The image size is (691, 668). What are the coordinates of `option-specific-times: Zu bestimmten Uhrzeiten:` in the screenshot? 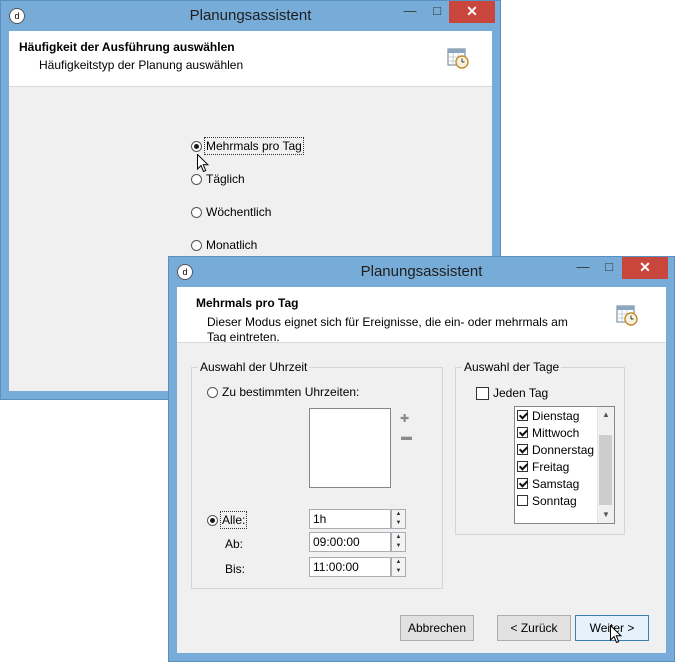 It's located at (283, 392).